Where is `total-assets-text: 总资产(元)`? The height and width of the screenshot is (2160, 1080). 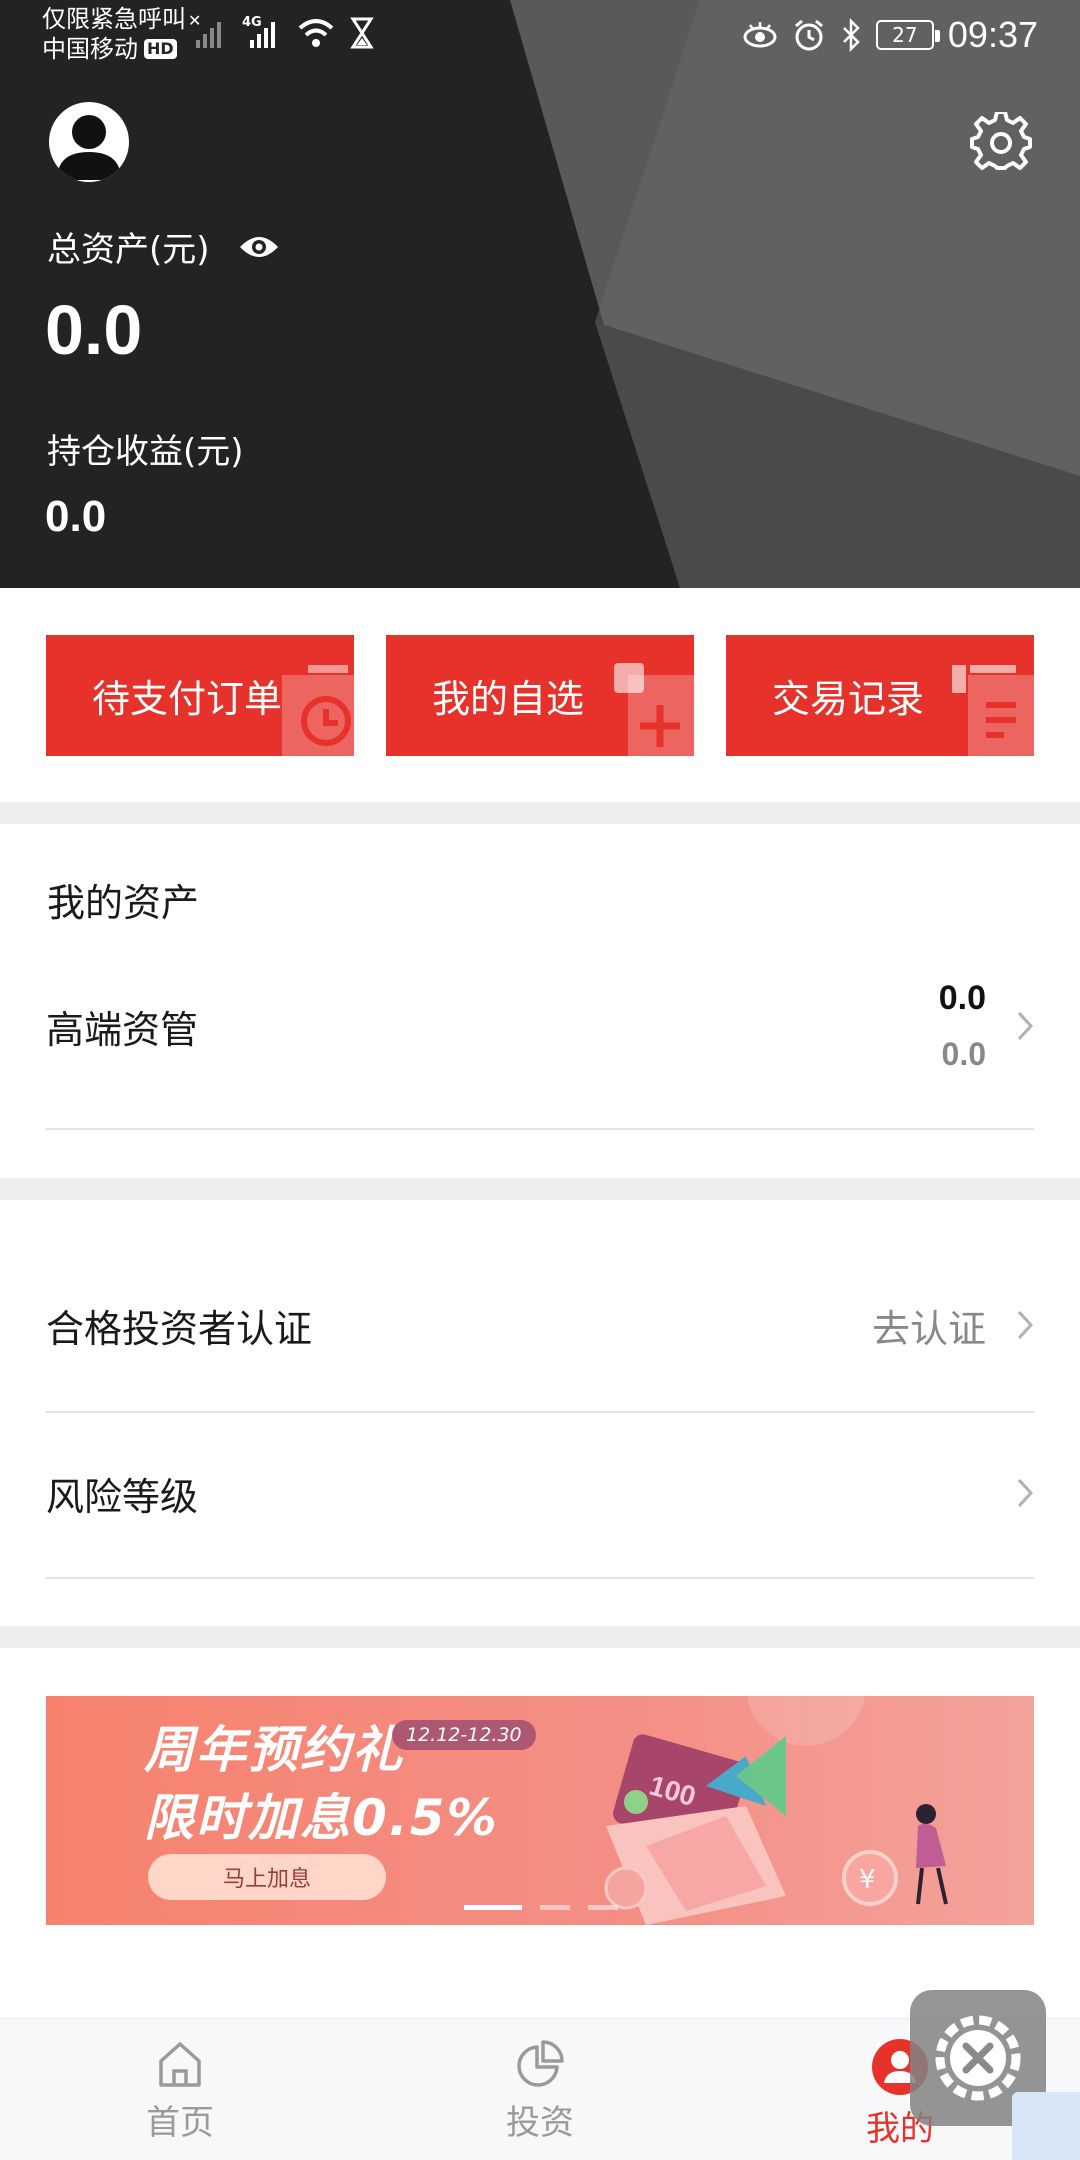
total-assets-text: 总资产(元) is located at coordinates (128, 250).